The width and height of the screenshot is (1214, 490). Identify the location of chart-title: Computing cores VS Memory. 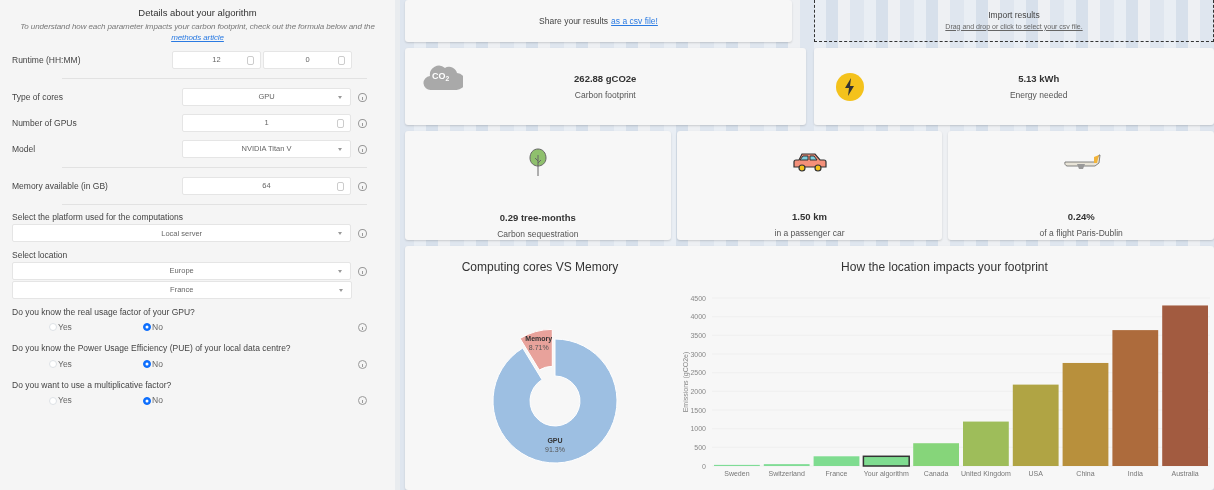
(540, 267).